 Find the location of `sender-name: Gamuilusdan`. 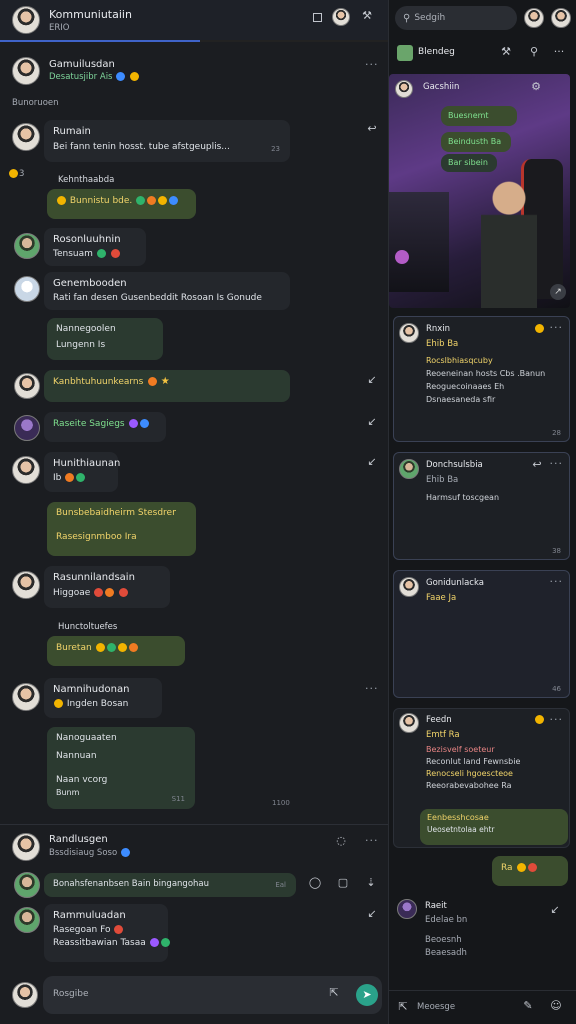

sender-name: Gamuilusdan is located at coordinates (82, 64).